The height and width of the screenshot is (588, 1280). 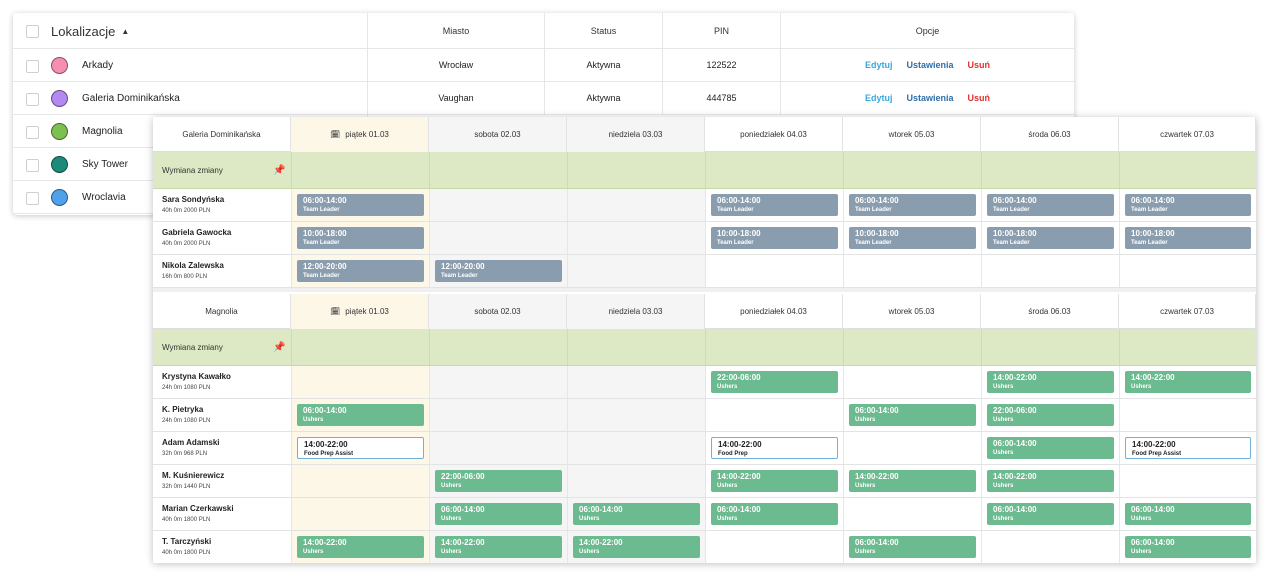 I want to click on settings-link: Ustawienia, so click(x=929, y=65).